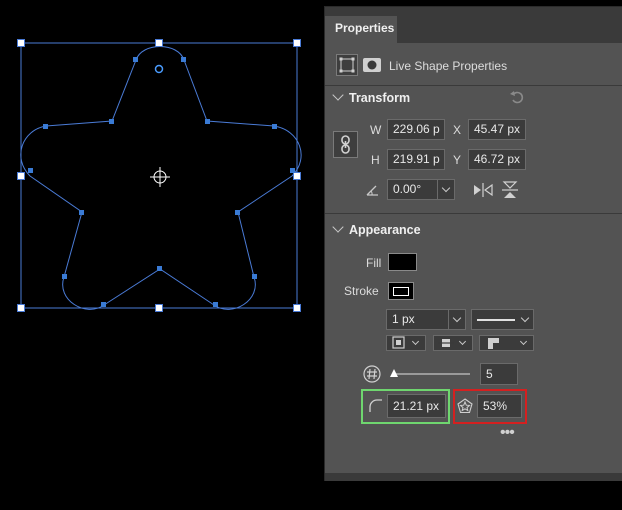 This screenshot has width=622, height=510. I want to click on angle-dropdown: 0.00°, so click(421, 189).